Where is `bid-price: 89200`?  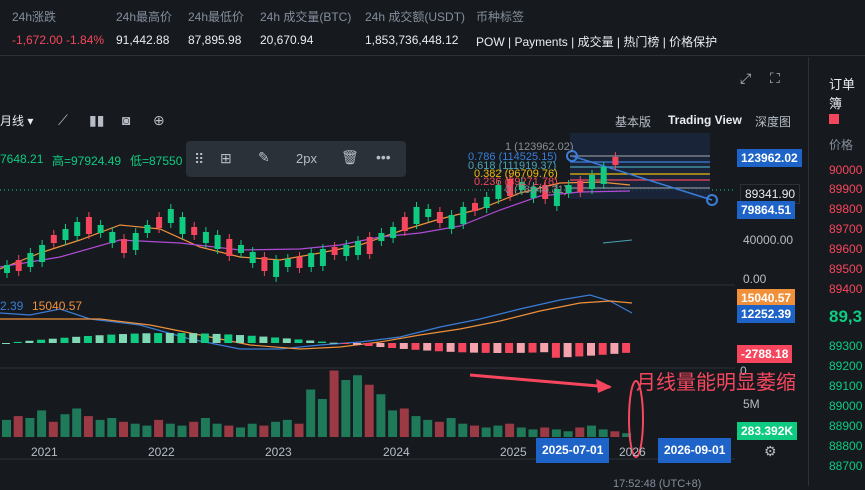 bid-price: 89200 is located at coordinates (845, 366).